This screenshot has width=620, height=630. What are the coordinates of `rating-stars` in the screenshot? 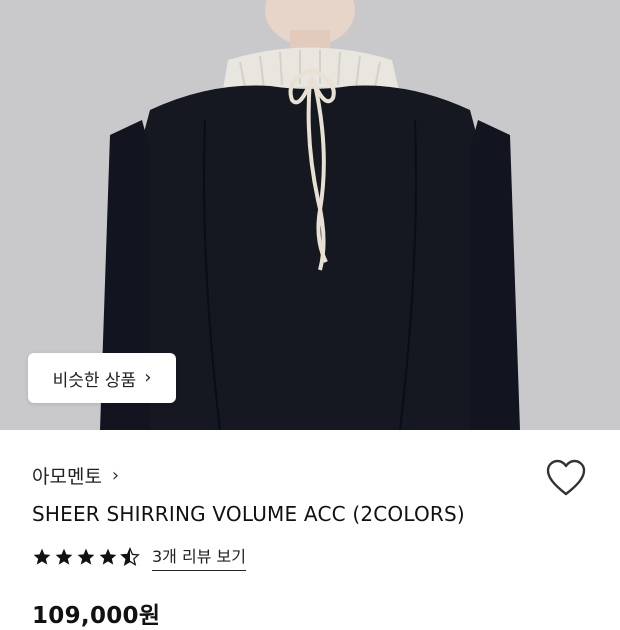 It's located at (86, 557).